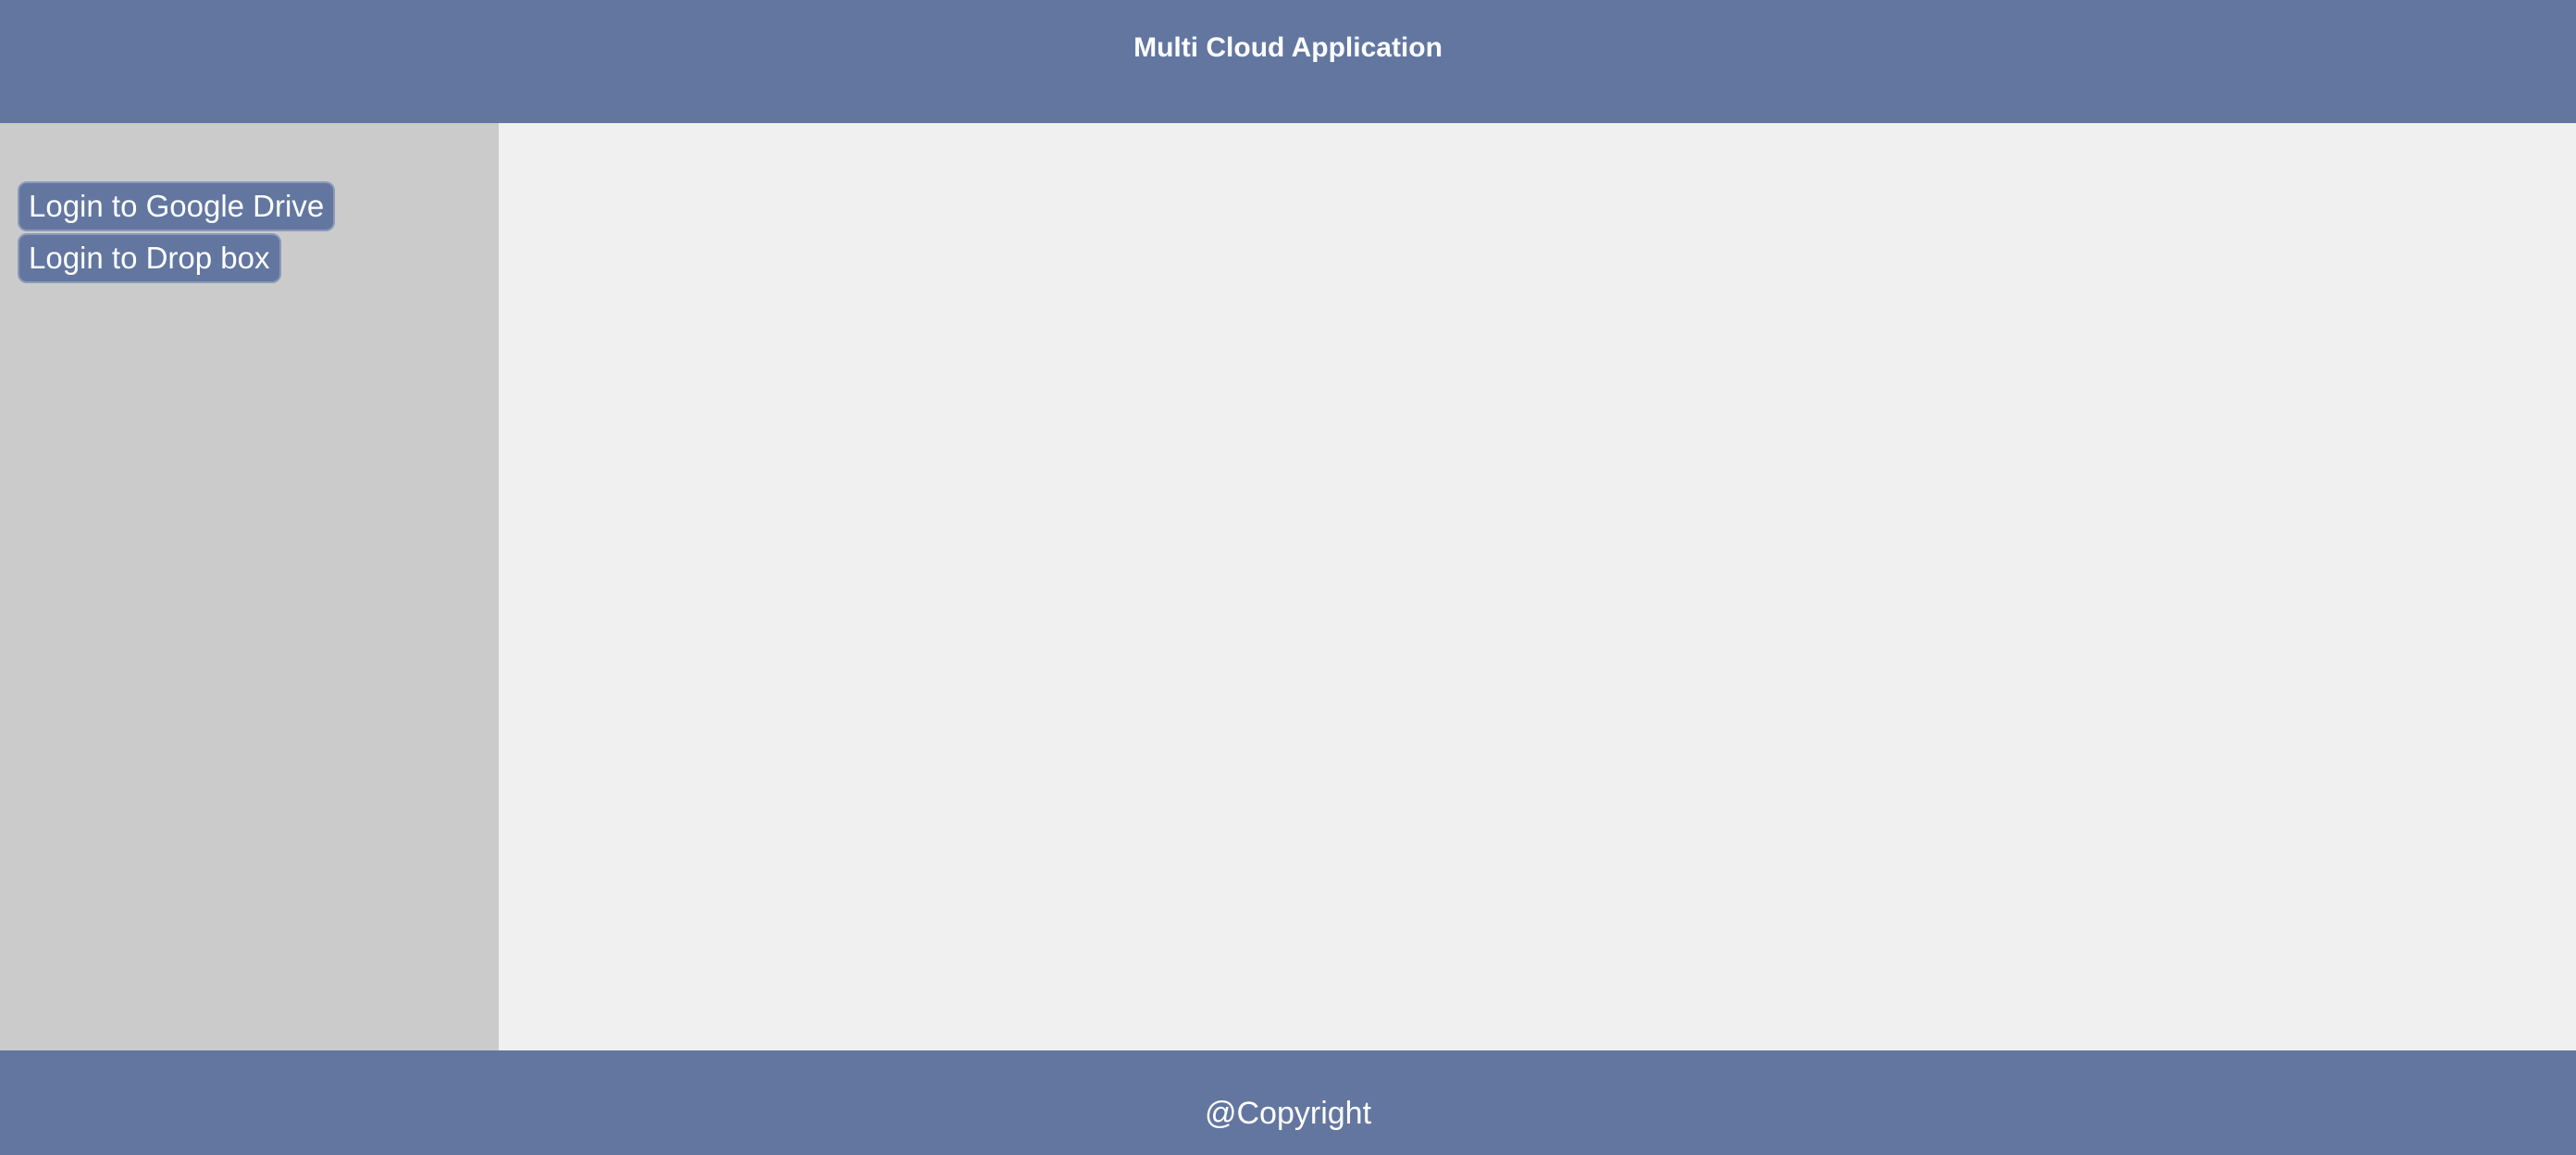 This screenshot has width=2576, height=1155. I want to click on app-header: Multi Cloud Application, so click(1288, 61).